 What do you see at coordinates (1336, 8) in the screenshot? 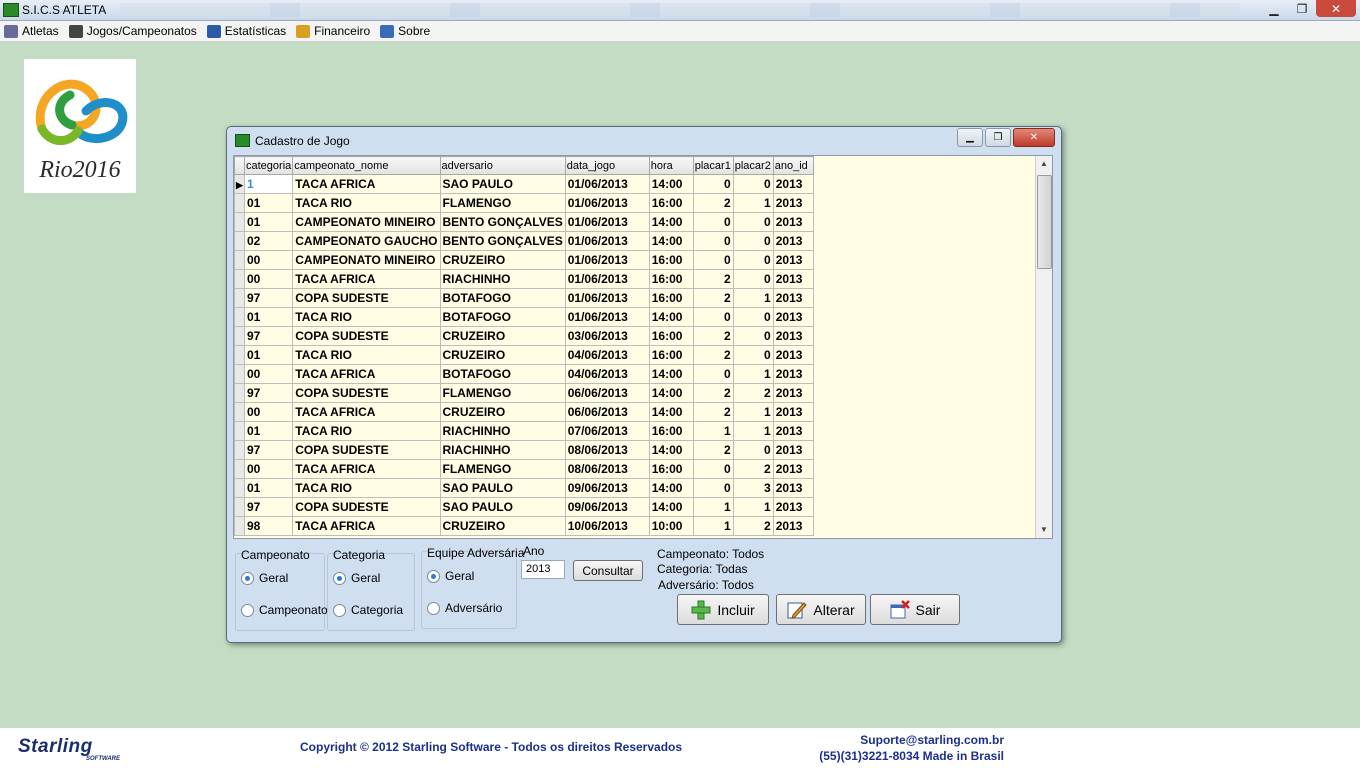
I see `close-button: ✕` at bounding box center [1336, 8].